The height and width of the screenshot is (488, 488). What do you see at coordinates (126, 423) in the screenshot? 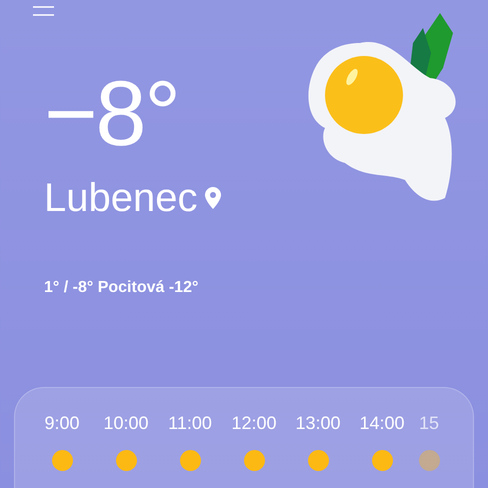
I see `hour-label: 10:00` at bounding box center [126, 423].